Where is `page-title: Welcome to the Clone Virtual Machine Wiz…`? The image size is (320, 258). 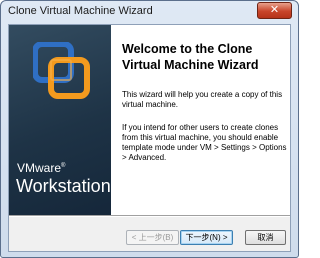
page-title: Welcome to the Clone Virtual Machine Wiz… is located at coordinates (190, 57).